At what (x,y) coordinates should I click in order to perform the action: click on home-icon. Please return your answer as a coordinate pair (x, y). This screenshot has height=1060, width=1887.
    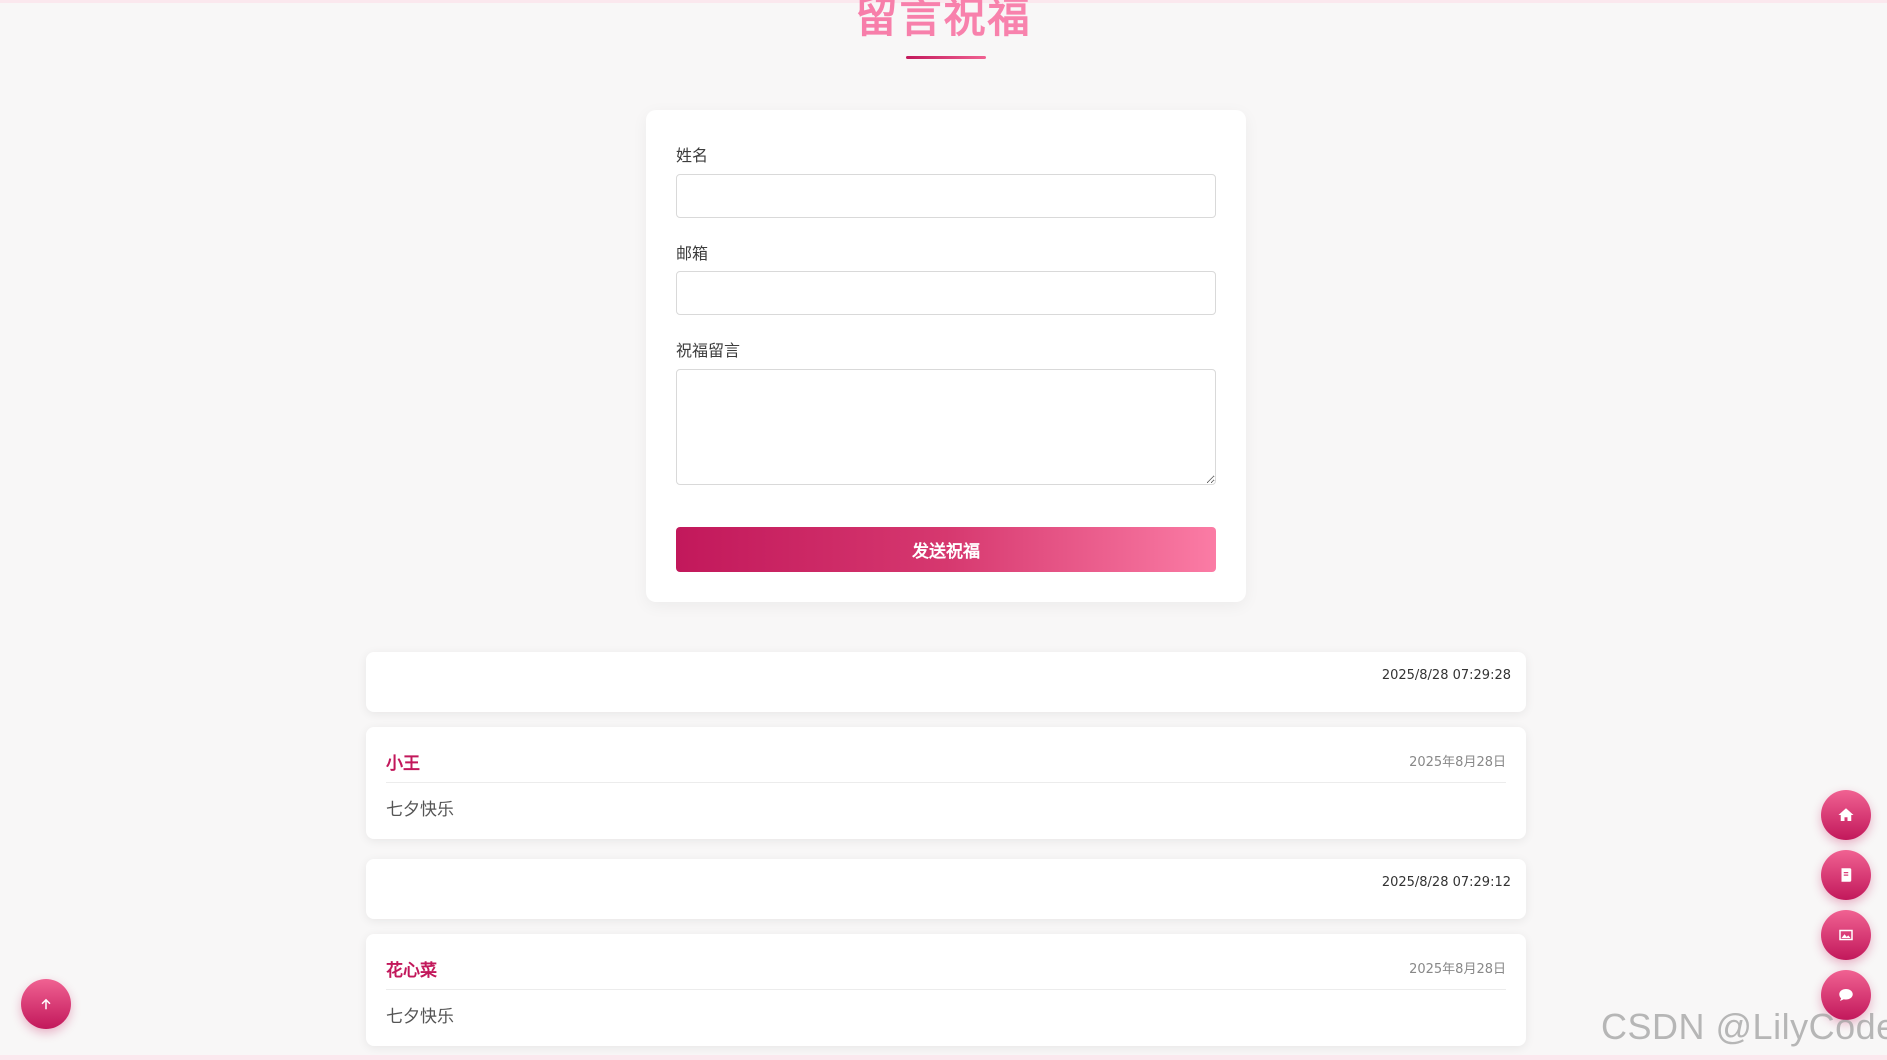
    Looking at the image, I should click on (1846, 814).